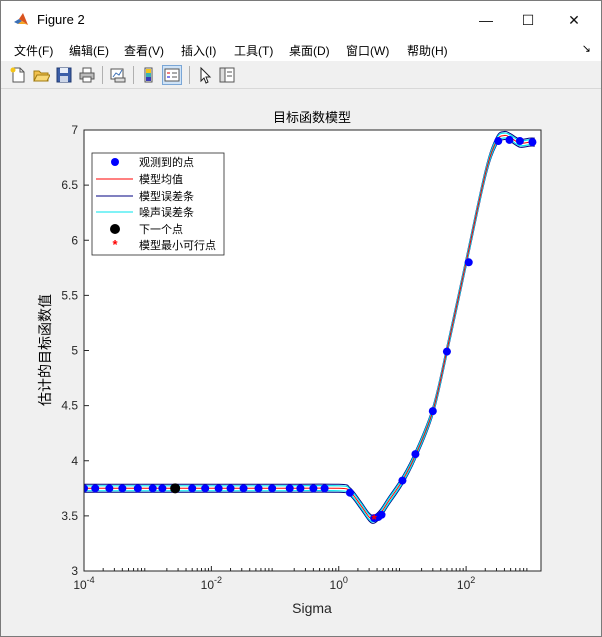  Describe the element at coordinates (339, 583) in the screenshot. I see `x-tick-label: 100` at that location.